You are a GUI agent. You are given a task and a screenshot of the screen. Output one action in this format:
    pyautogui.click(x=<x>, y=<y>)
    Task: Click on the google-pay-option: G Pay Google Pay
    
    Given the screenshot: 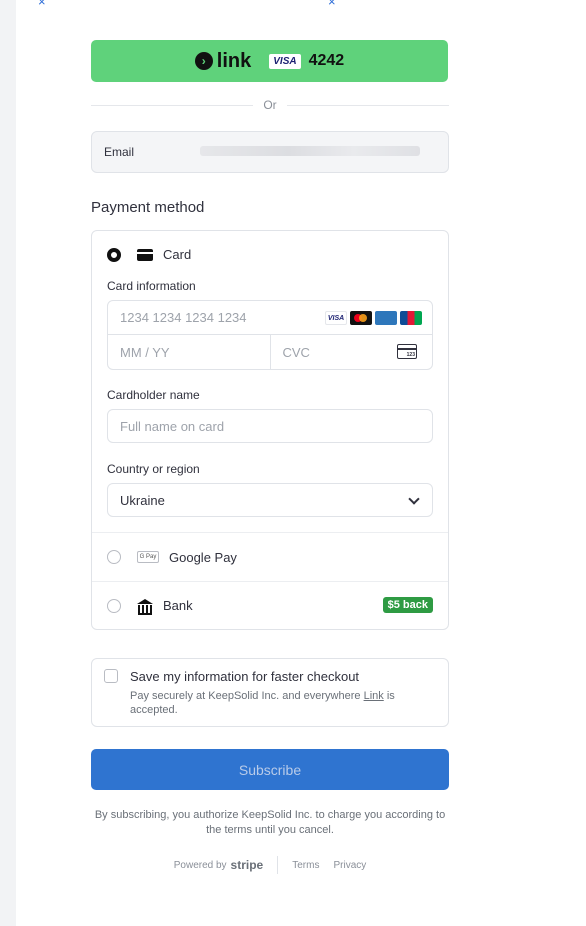 What is the action you would take?
    pyautogui.click(x=270, y=557)
    